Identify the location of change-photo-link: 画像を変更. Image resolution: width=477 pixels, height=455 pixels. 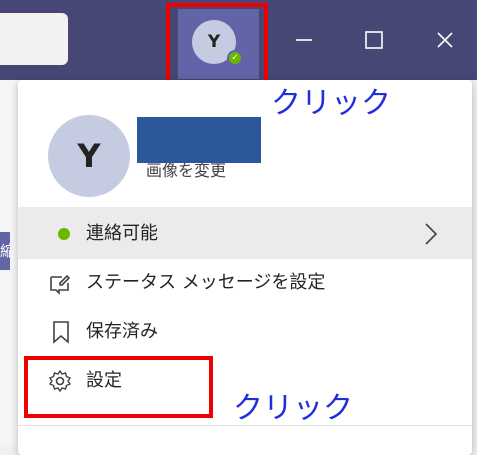
(186, 169).